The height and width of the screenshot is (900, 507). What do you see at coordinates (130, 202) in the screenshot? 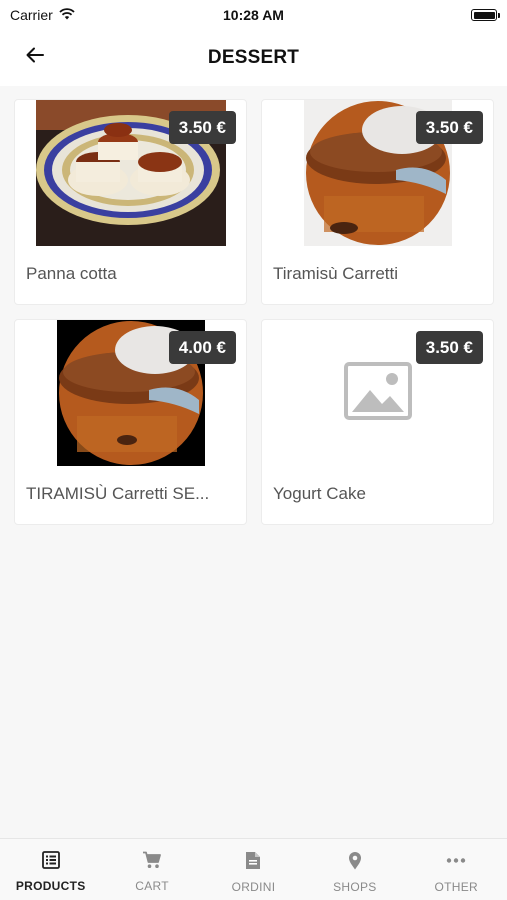
I see `product-card: 3.50 € Panna cotta` at bounding box center [130, 202].